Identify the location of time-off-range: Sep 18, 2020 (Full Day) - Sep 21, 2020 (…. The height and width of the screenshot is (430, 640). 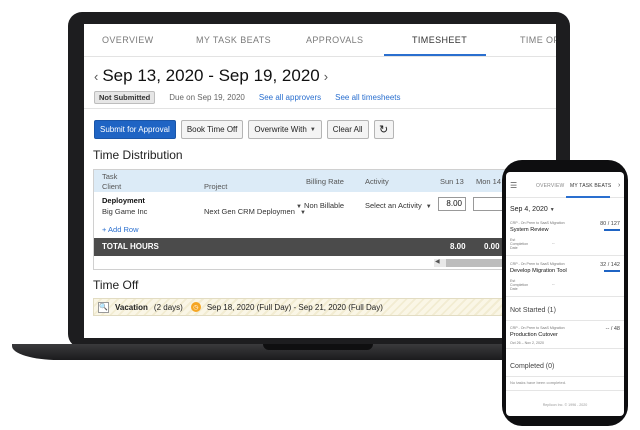
(294, 307).